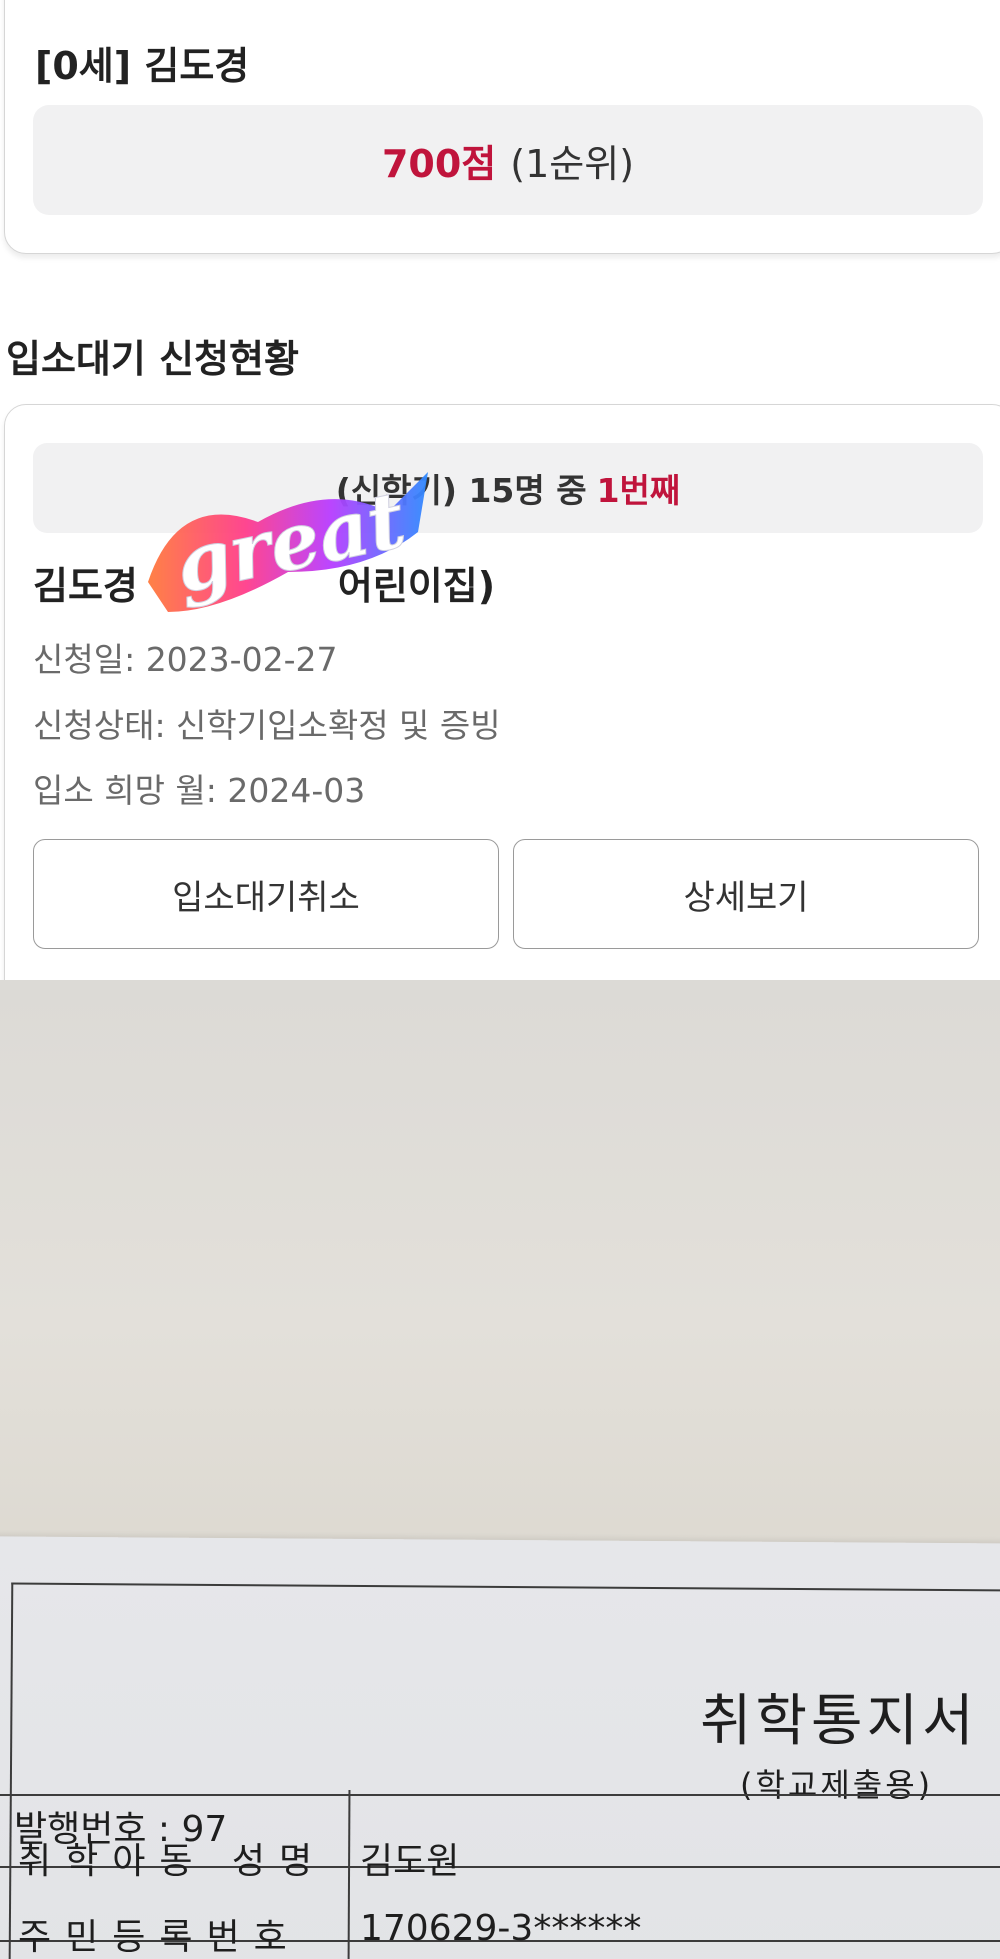 The image size is (1000, 1959). What do you see at coordinates (159, 1937) in the screenshot?
I see `table-row-label: 주민등록번호` at bounding box center [159, 1937].